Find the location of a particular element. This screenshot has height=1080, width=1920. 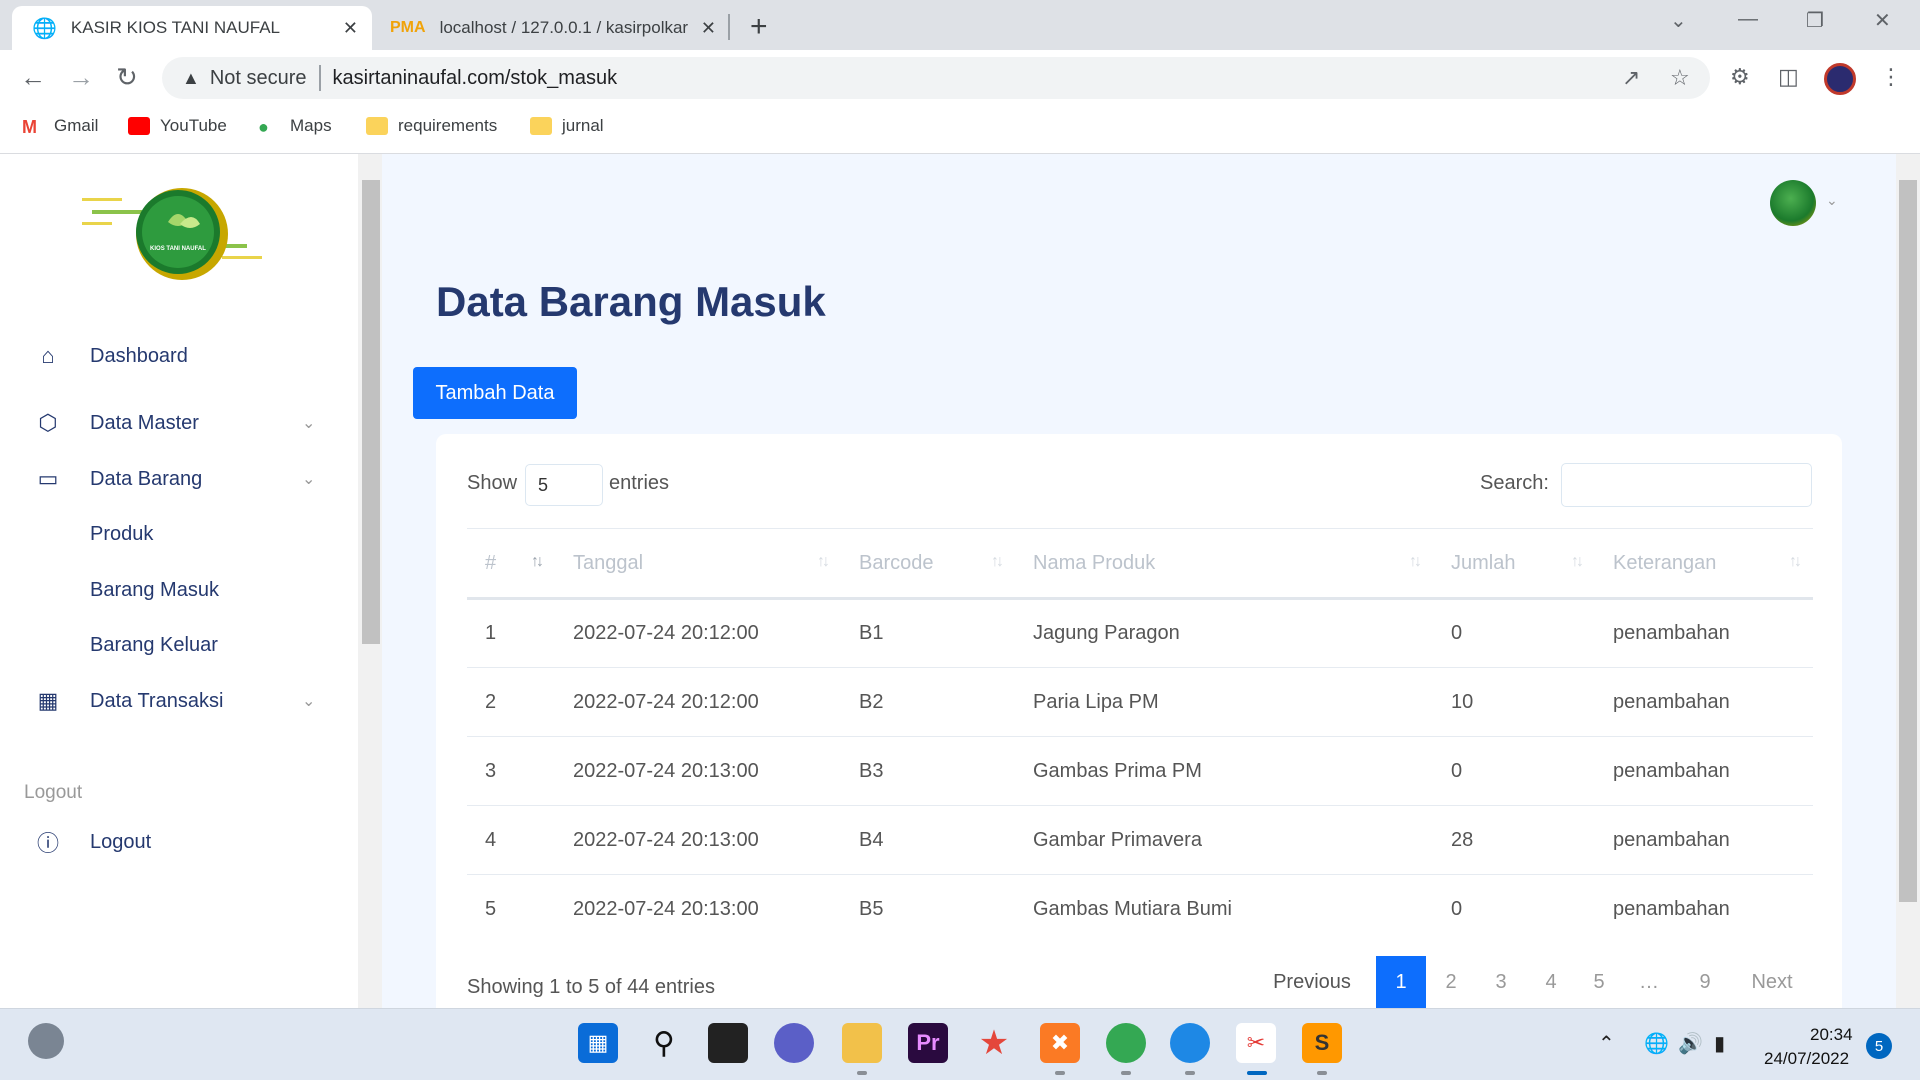

sidebar-item-data-master: ⬡ Data Master ⌄ is located at coordinates (179, 423).